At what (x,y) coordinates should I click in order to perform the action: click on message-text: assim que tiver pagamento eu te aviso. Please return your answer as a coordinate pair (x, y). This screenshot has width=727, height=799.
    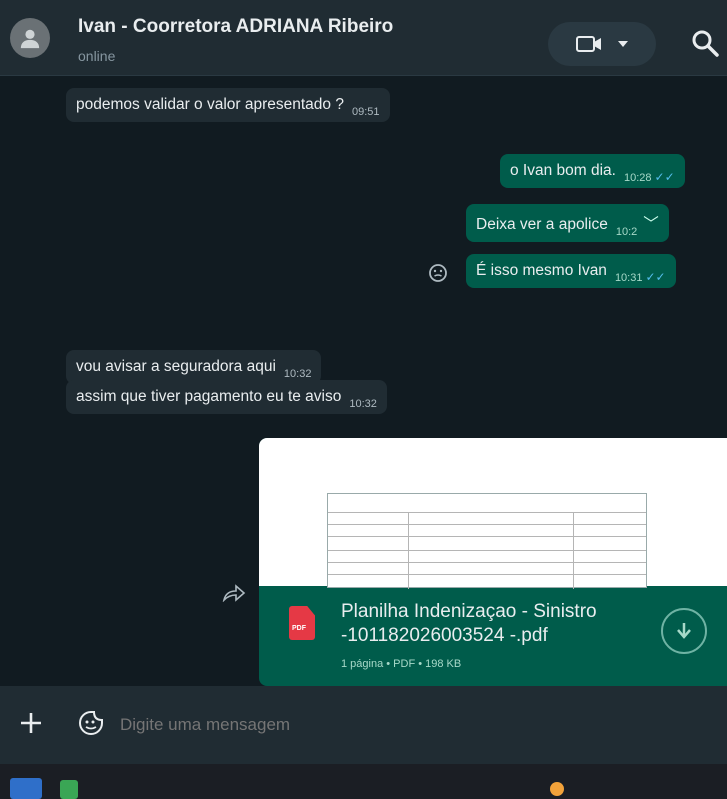
    Looking at the image, I should click on (209, 396).